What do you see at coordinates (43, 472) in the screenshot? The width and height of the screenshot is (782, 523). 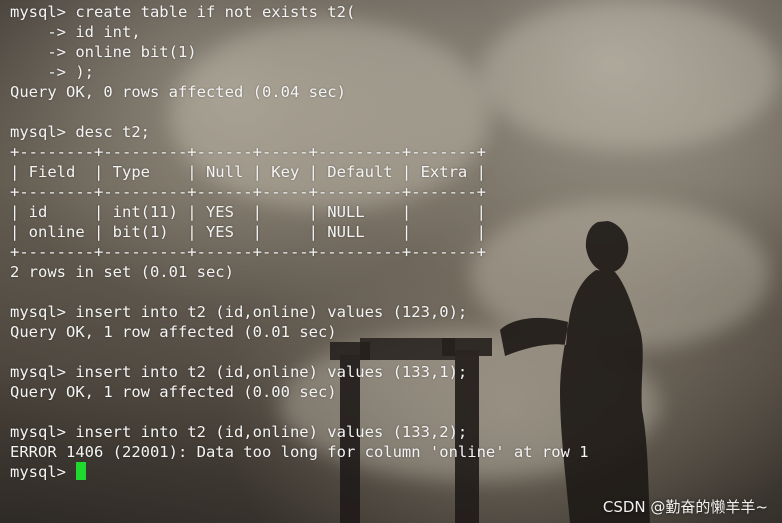 I see `prompt-text: mysql>` at bounding box center [43, 472].